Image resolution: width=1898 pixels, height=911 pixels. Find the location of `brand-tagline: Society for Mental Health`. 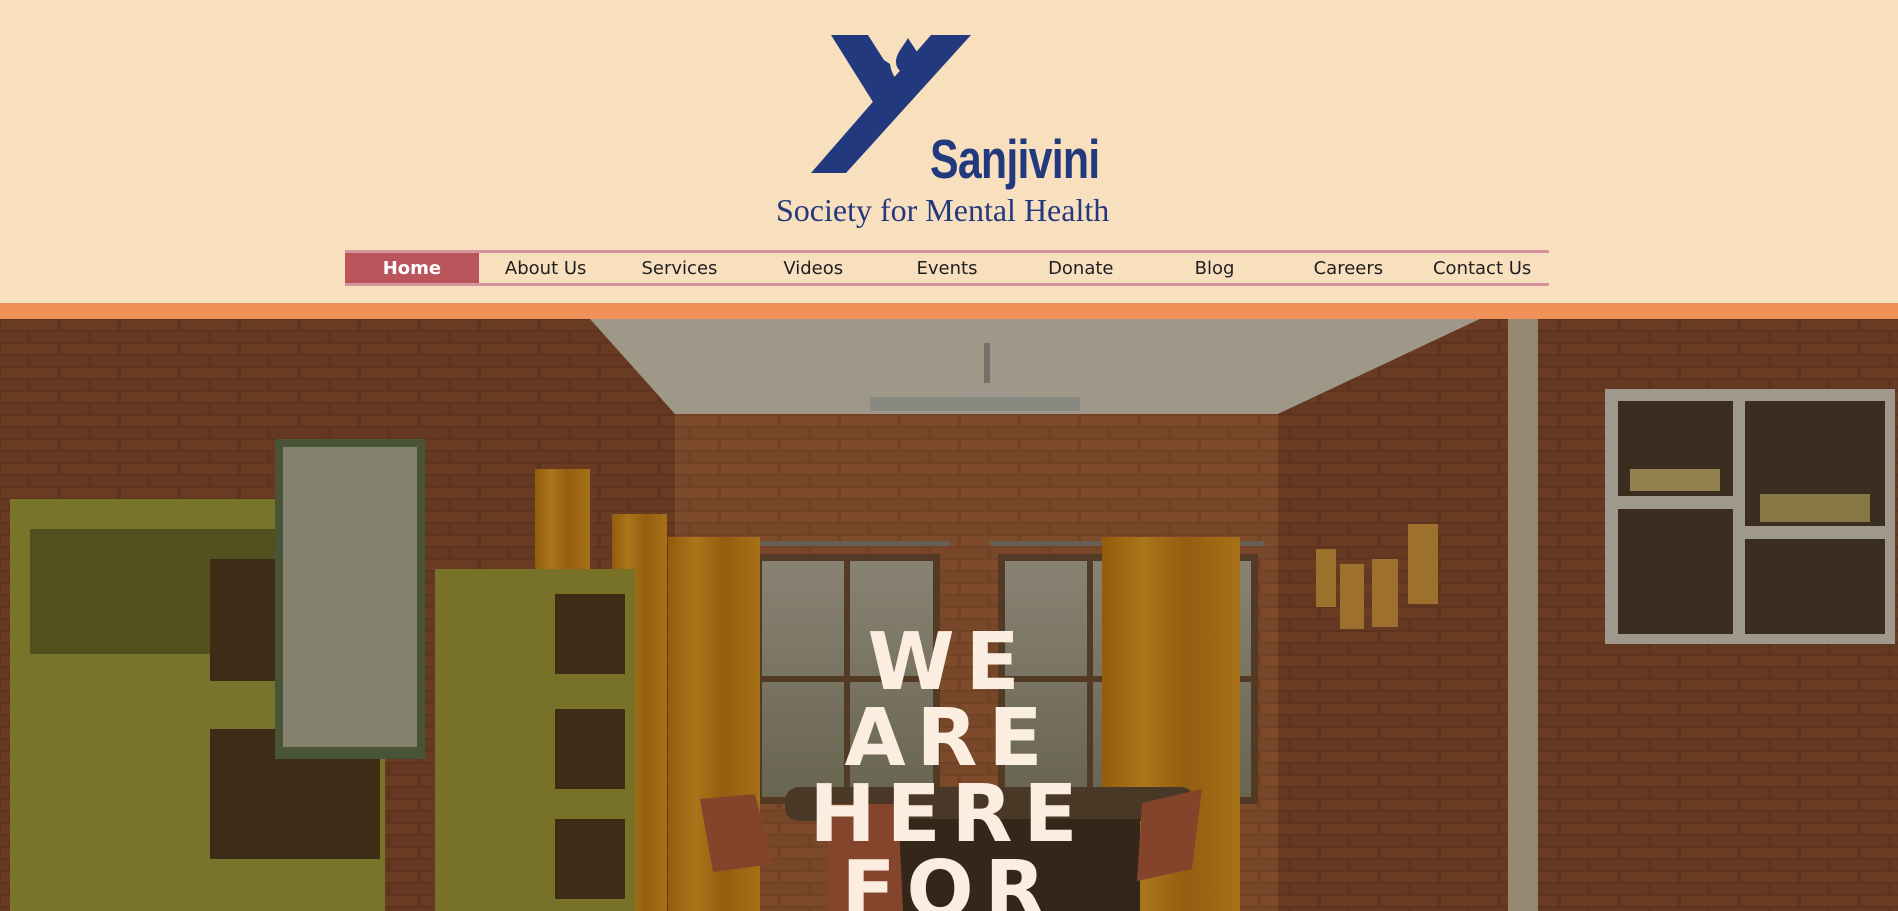

brand-tagline: Society for Mental Health is located at coordinates (943, 210).